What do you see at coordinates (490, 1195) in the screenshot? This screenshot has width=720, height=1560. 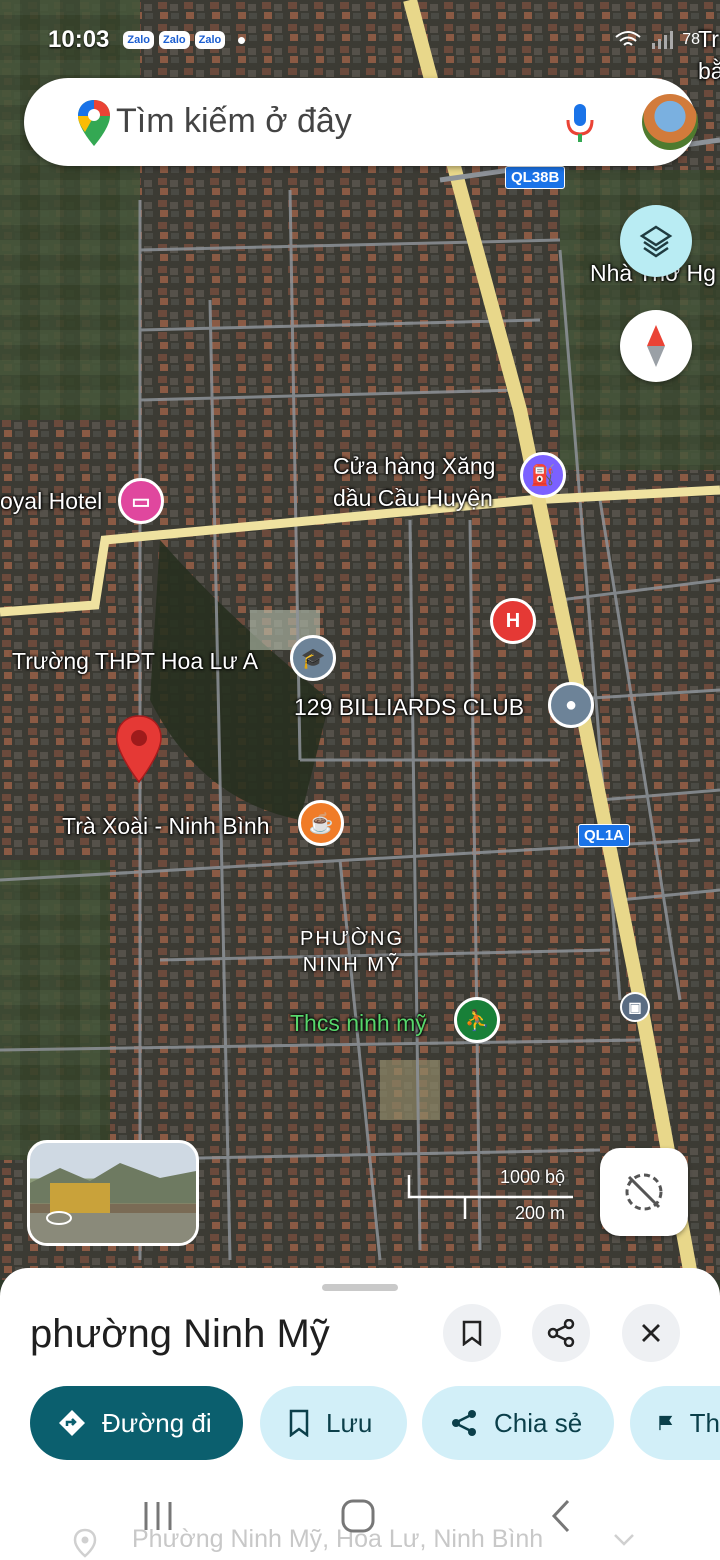 I see `map-scale: 1000 bộ 200 m` at bounding box center [490, 1195].